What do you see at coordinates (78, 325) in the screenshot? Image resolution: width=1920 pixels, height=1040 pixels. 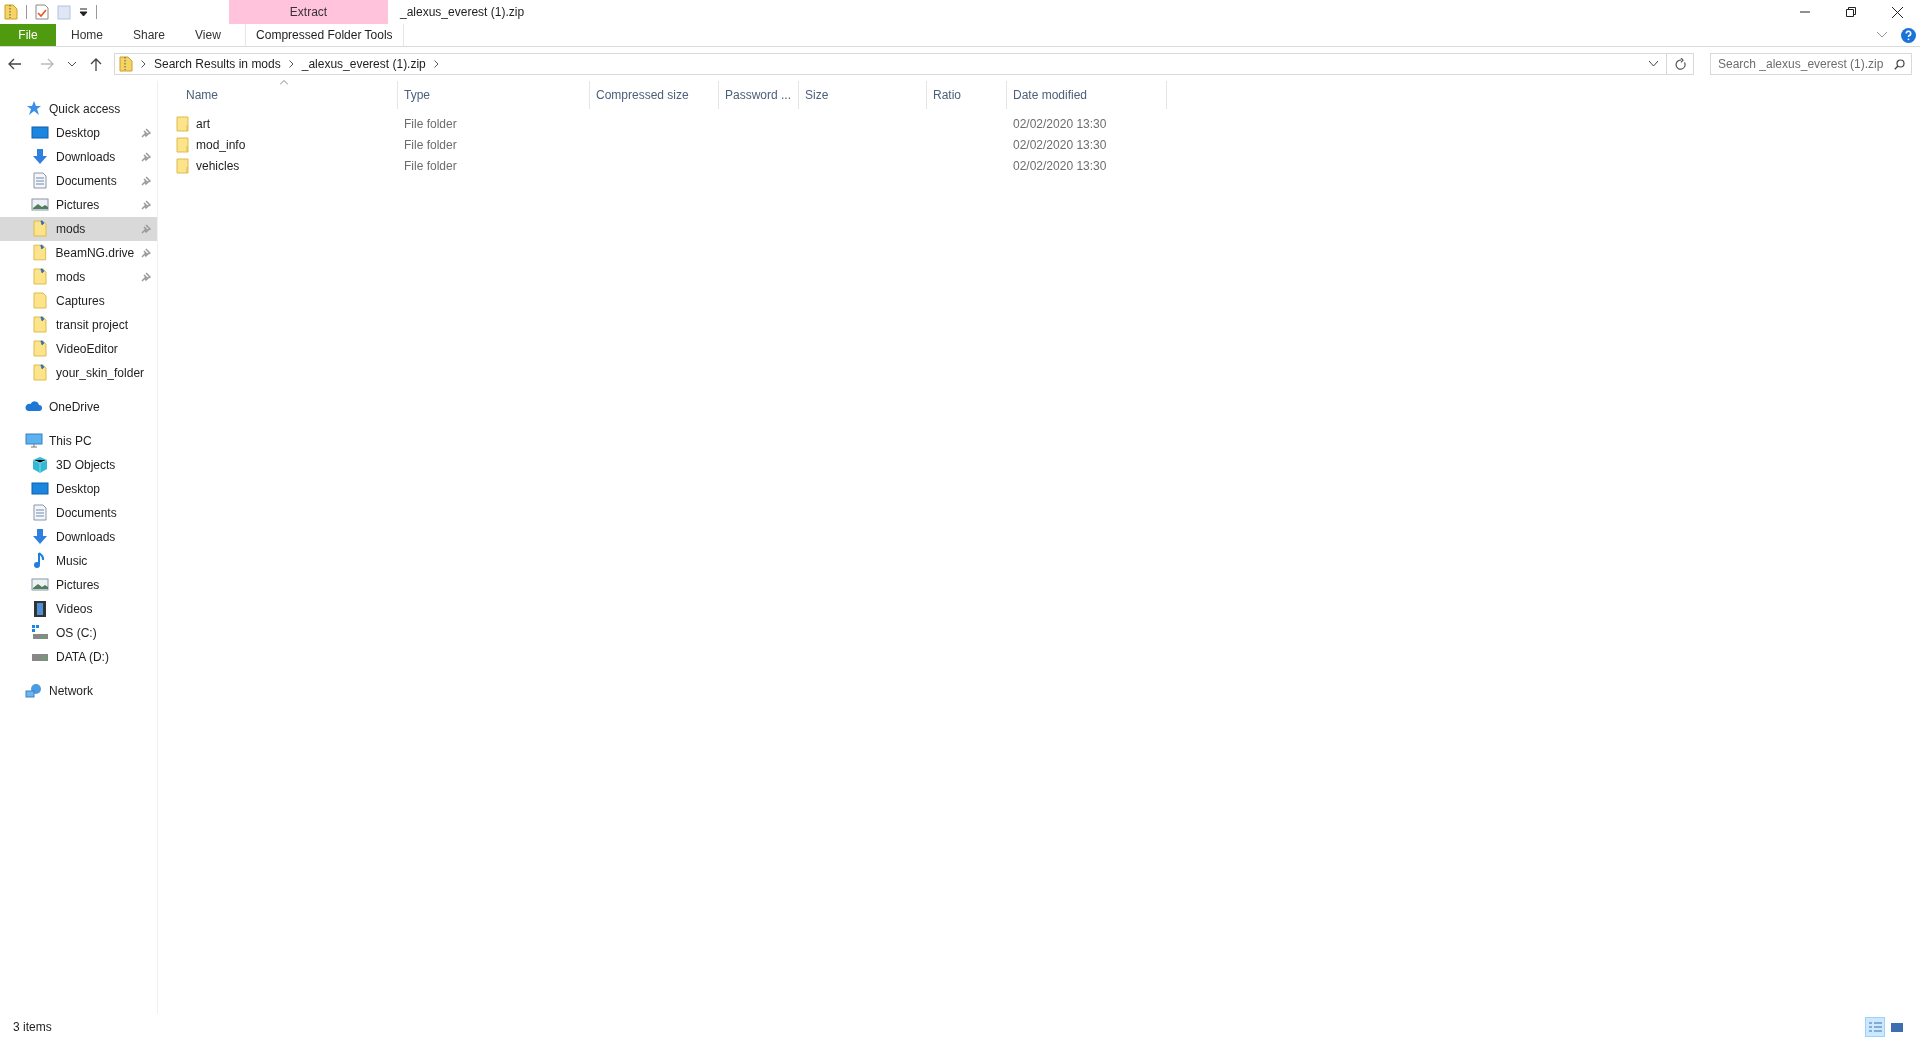 I see `sidebar-item: transit project` at bounding box center [78, 325].